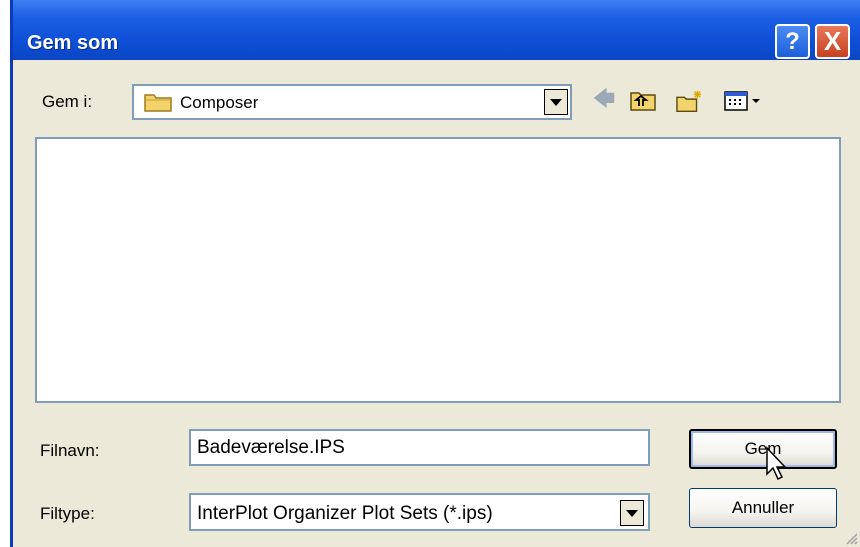 The width and height of the screenshot is (860, 547). I want to click on close-button: X, so click(832, 41).